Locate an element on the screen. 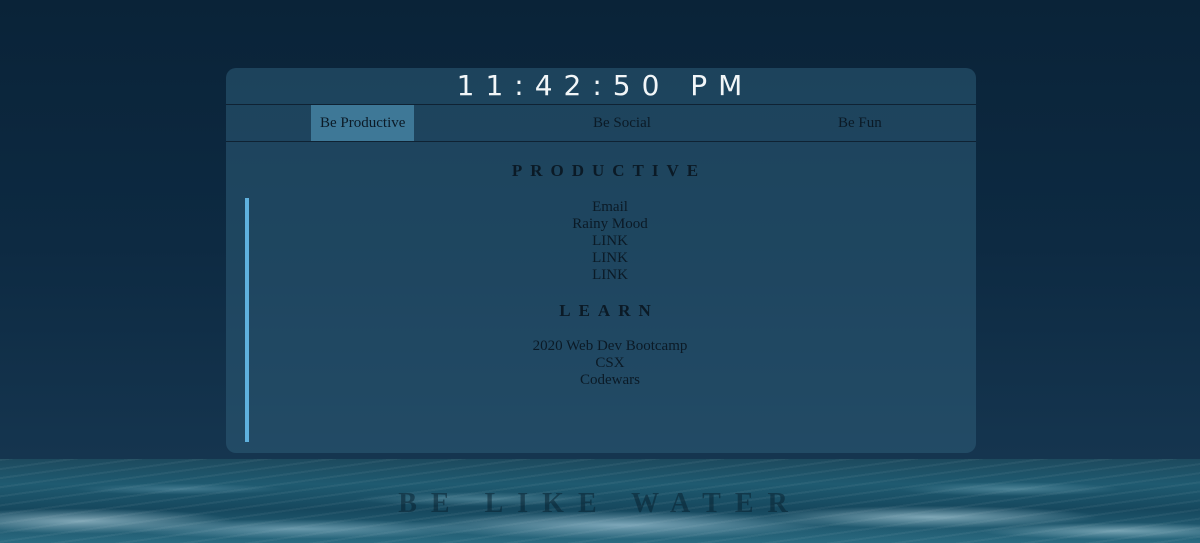 The width and height of the screenshot is (1200, 543). link-rainy-mood: Rainy Mood is located at coordinates (609, 224).